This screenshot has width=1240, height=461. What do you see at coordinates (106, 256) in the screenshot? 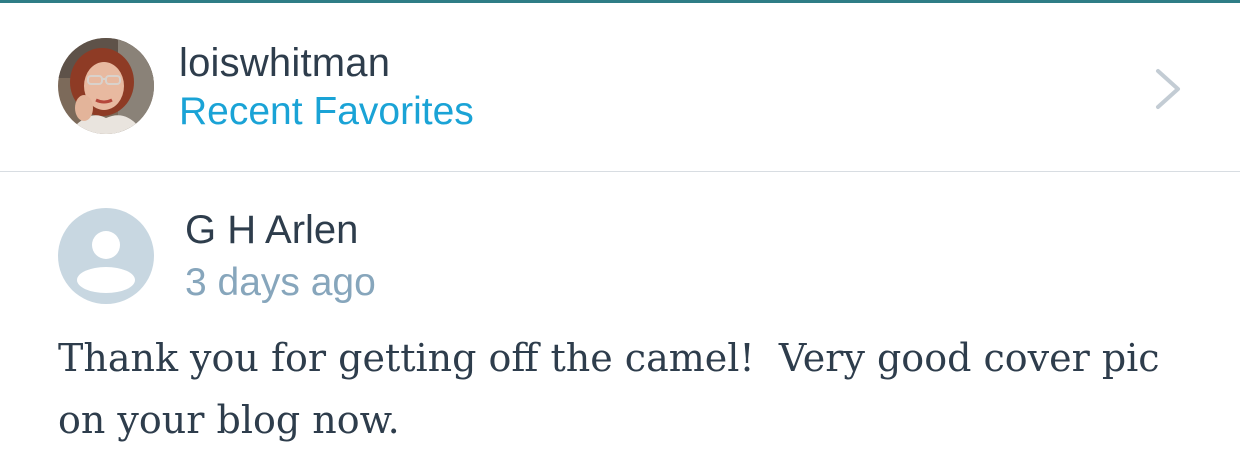
I see `default-user-avatar-icon` at bounding box center [106, 256].